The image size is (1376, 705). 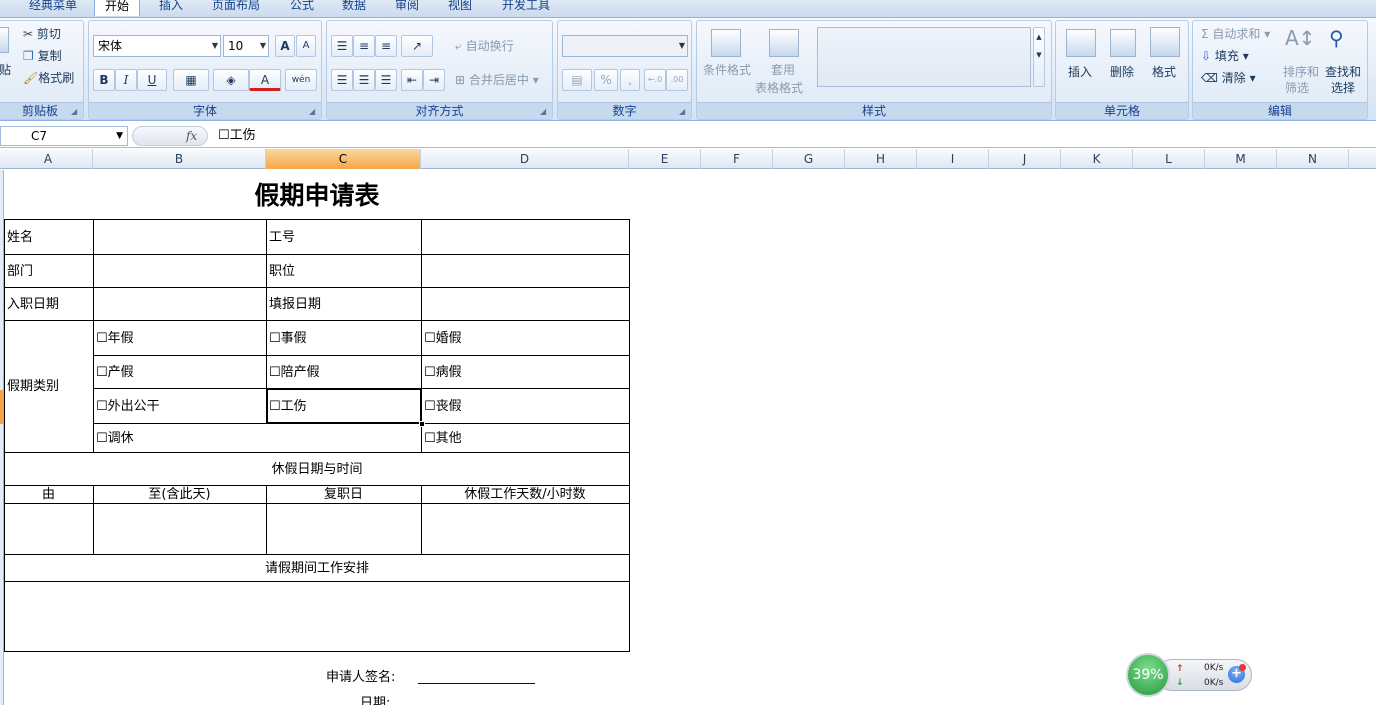 I want to click on fill-handle, so click(x=422, y=424).